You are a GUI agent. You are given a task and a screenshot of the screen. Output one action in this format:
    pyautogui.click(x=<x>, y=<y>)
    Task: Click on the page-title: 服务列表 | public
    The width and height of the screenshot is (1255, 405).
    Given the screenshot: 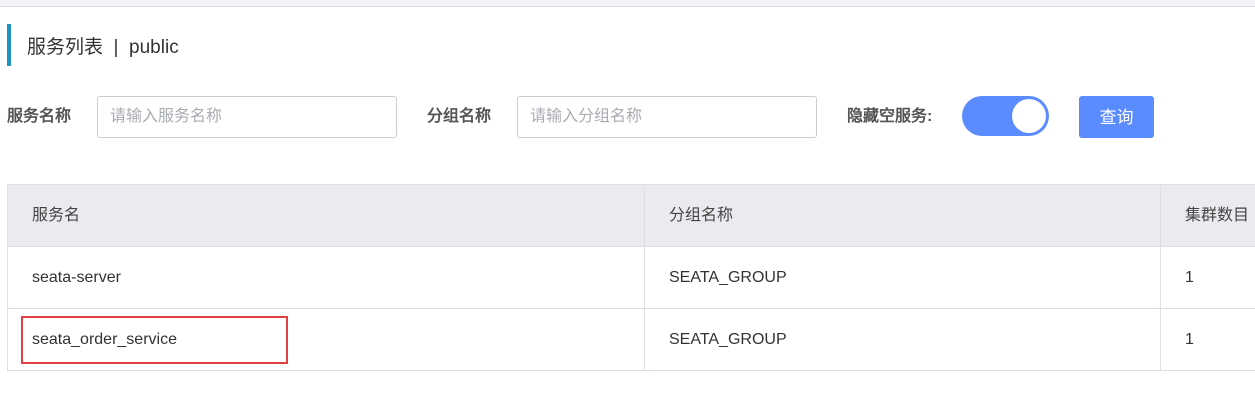 What is the action you would take?
    pyautogui.click(x=103, y=47)
    